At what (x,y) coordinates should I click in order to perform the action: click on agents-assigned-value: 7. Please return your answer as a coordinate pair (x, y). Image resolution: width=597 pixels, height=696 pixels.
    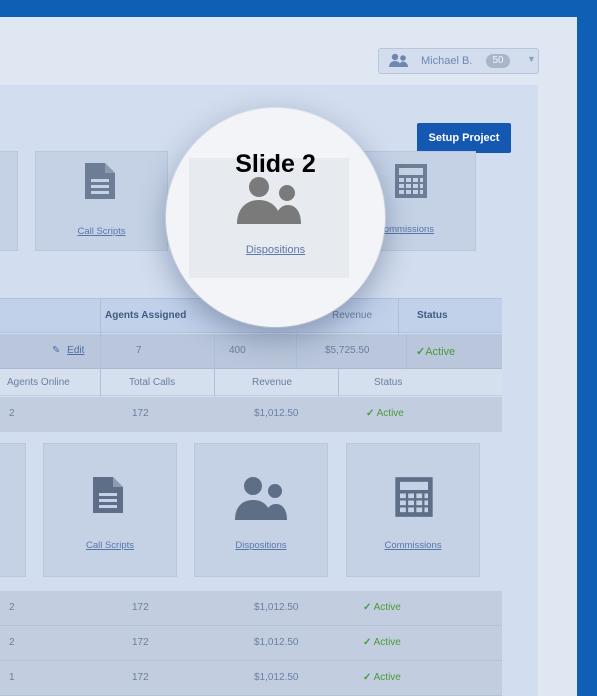
    Looking at the image, I should click on (139, 350).